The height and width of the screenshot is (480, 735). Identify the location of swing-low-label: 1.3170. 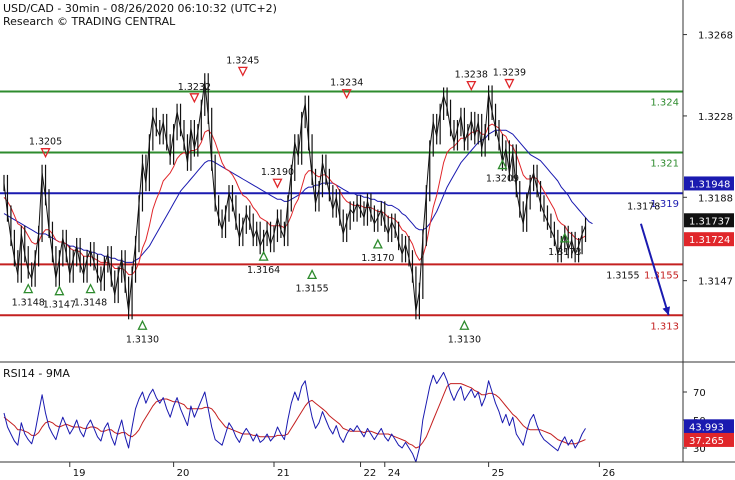
(377, 258).